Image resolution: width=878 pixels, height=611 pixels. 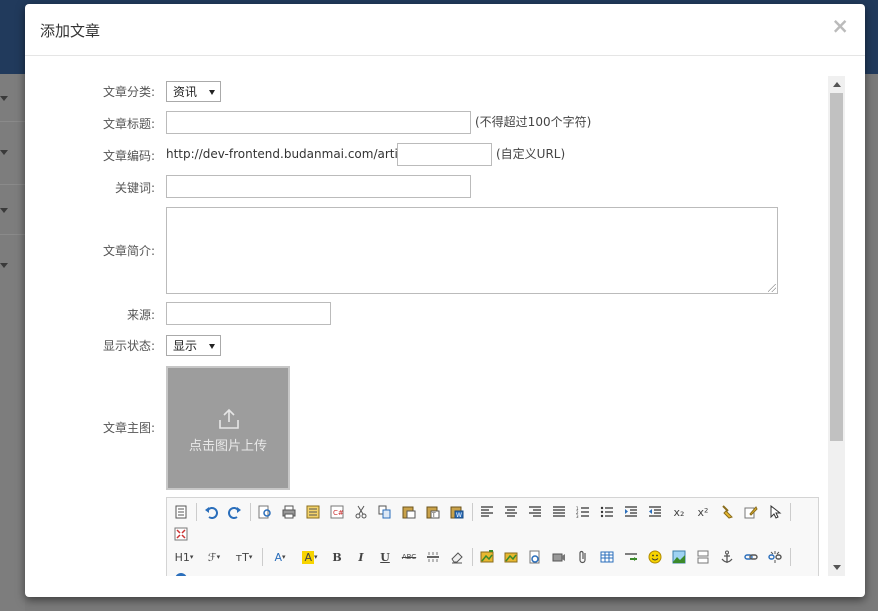 I want to click on keywords-input, so click(x=318, y=186).